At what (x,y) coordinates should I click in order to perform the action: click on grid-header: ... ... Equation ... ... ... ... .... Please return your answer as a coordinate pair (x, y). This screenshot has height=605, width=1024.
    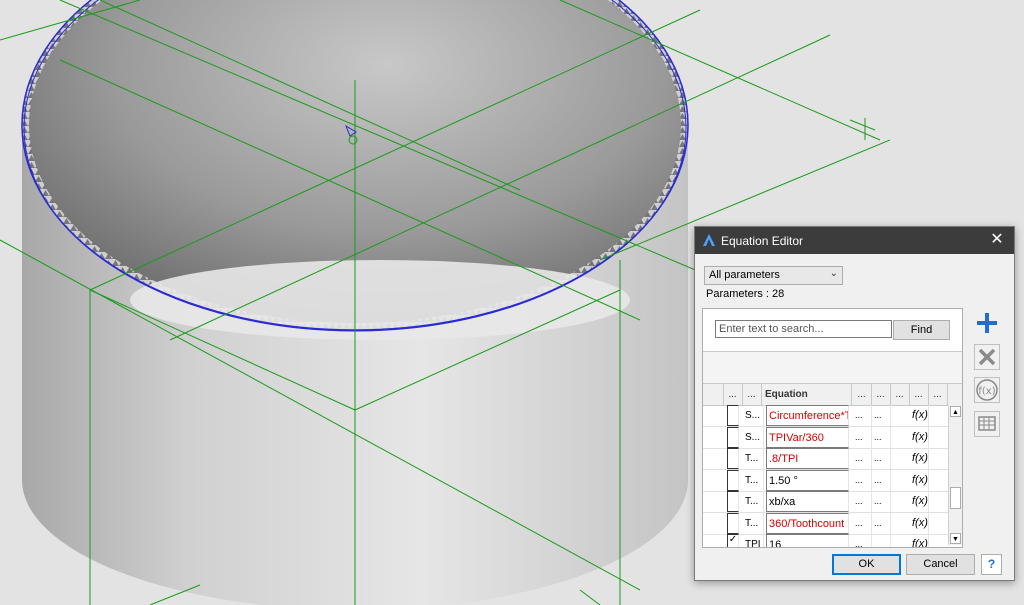
    Looking at the image, I should click on (832, 394).